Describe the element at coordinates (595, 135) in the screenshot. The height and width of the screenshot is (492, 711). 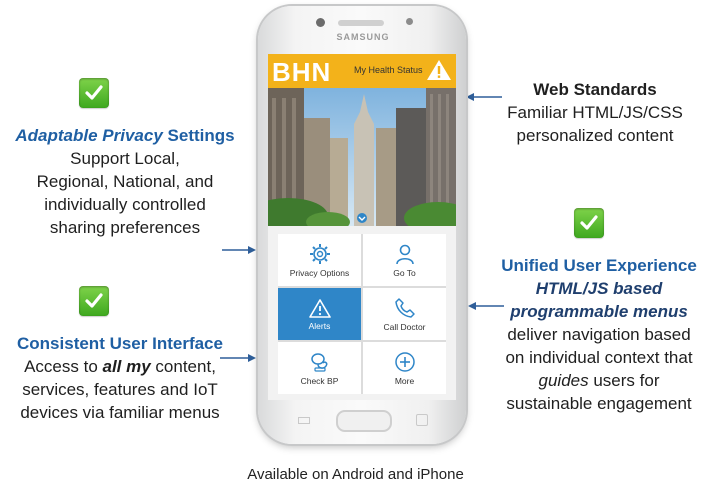
I see `web-standards-line-2: personalized content` at that location.